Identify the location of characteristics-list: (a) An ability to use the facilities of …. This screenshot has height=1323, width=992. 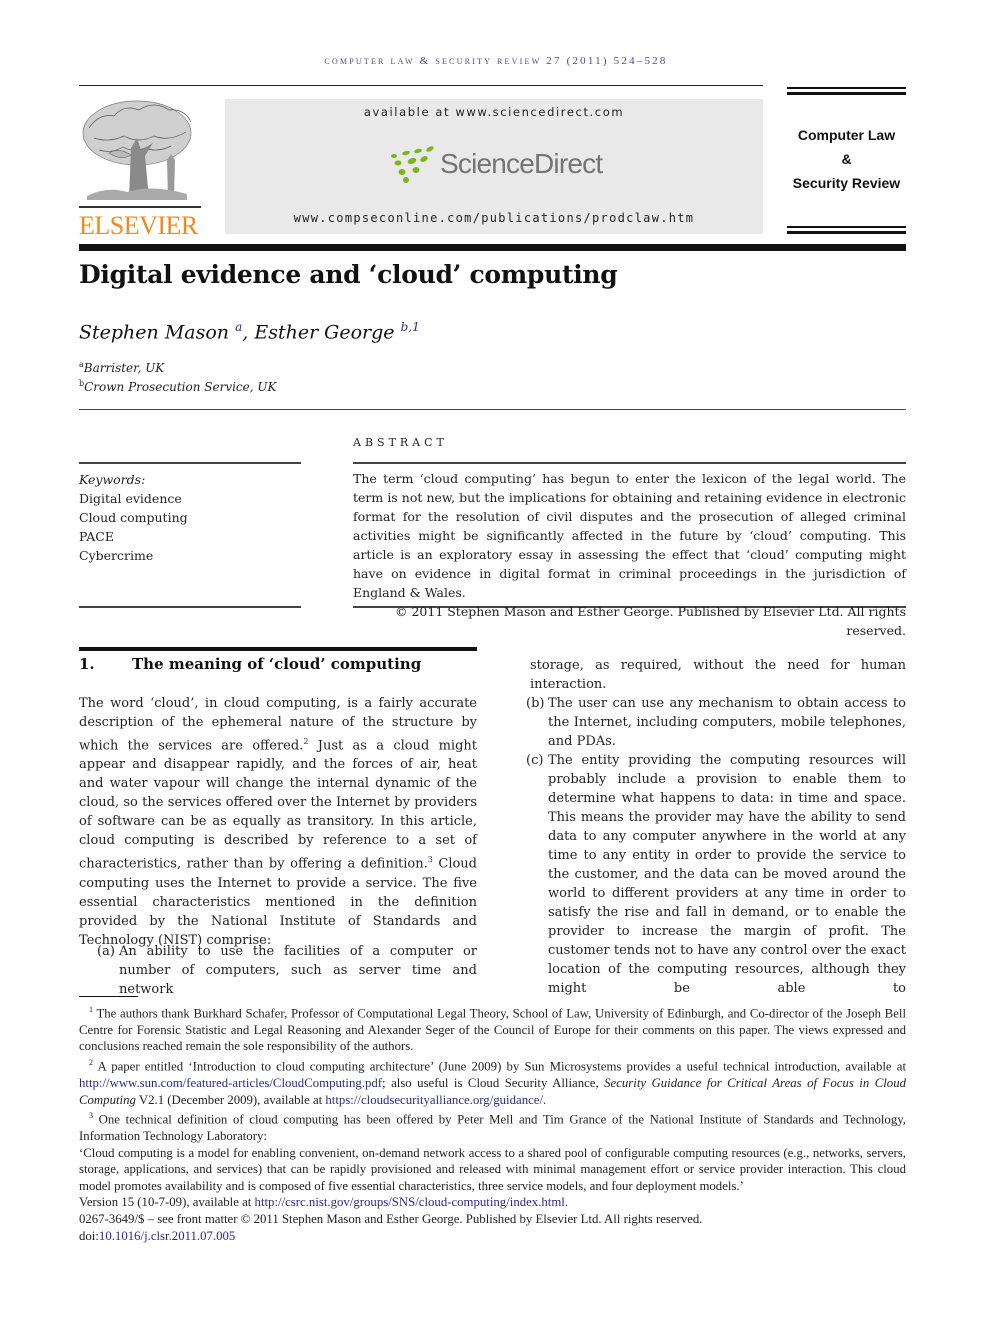
(287, 970).